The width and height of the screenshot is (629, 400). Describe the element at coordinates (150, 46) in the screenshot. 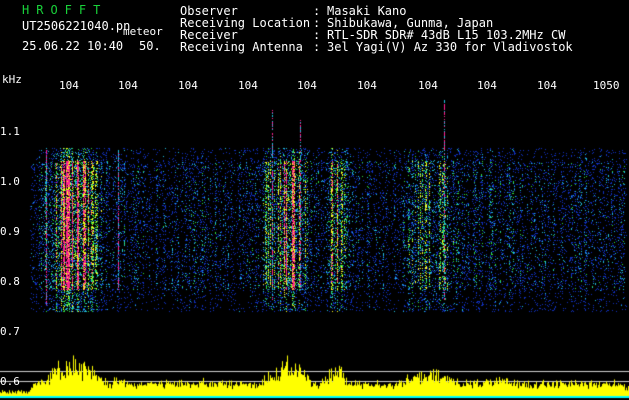

I see `count-value: 50.` at that location.